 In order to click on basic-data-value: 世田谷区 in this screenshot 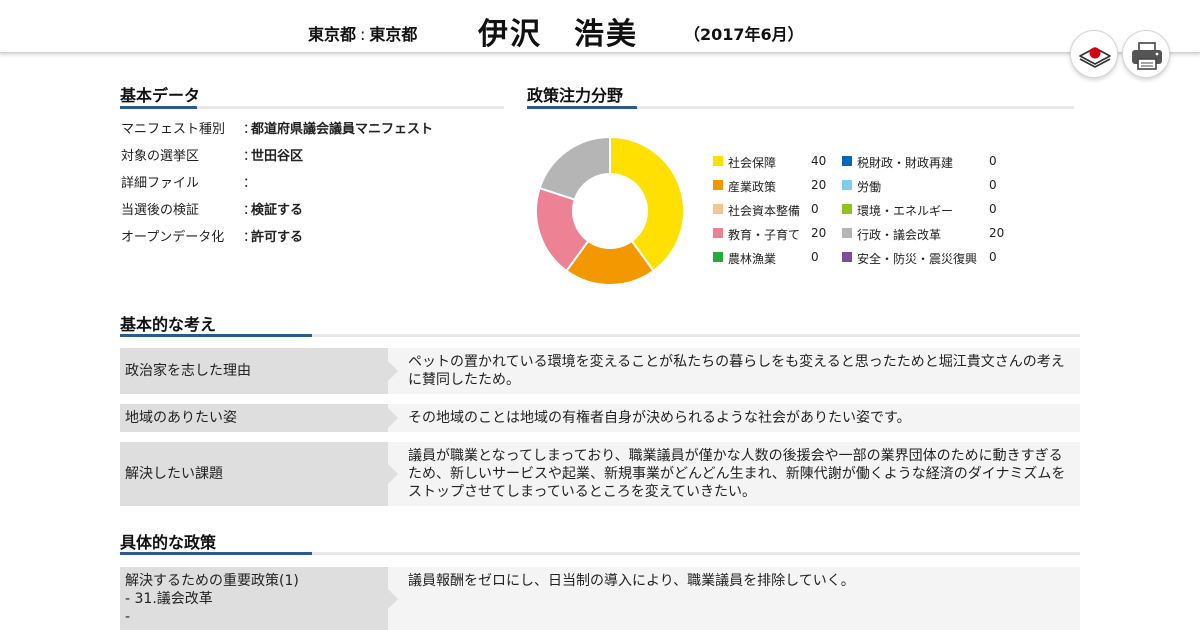, I will do `click(277, 156)`.